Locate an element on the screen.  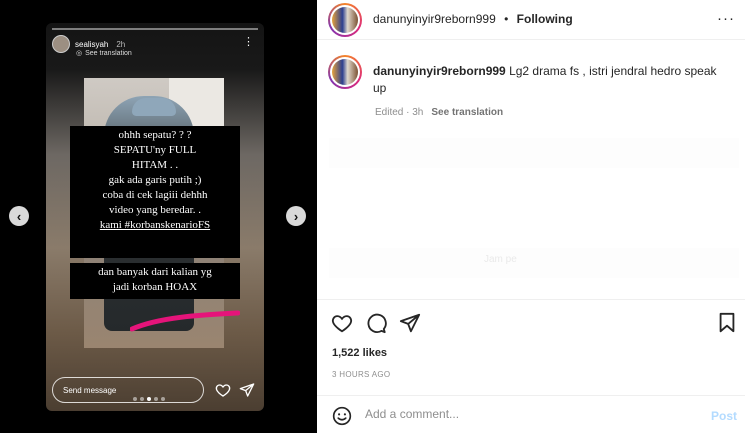
see-translation-link: See translation is located at coordinates (467, 112).